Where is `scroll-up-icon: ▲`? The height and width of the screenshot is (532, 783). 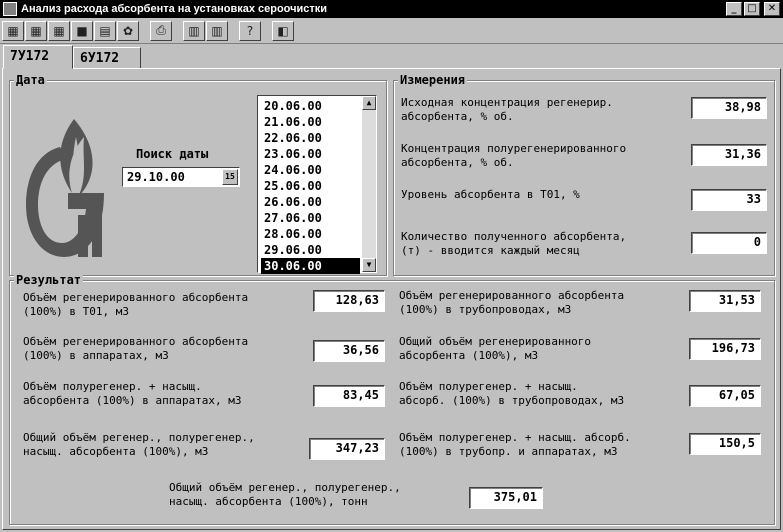
scroll-up-icon: ▲ is located at coordinates (369, 103).